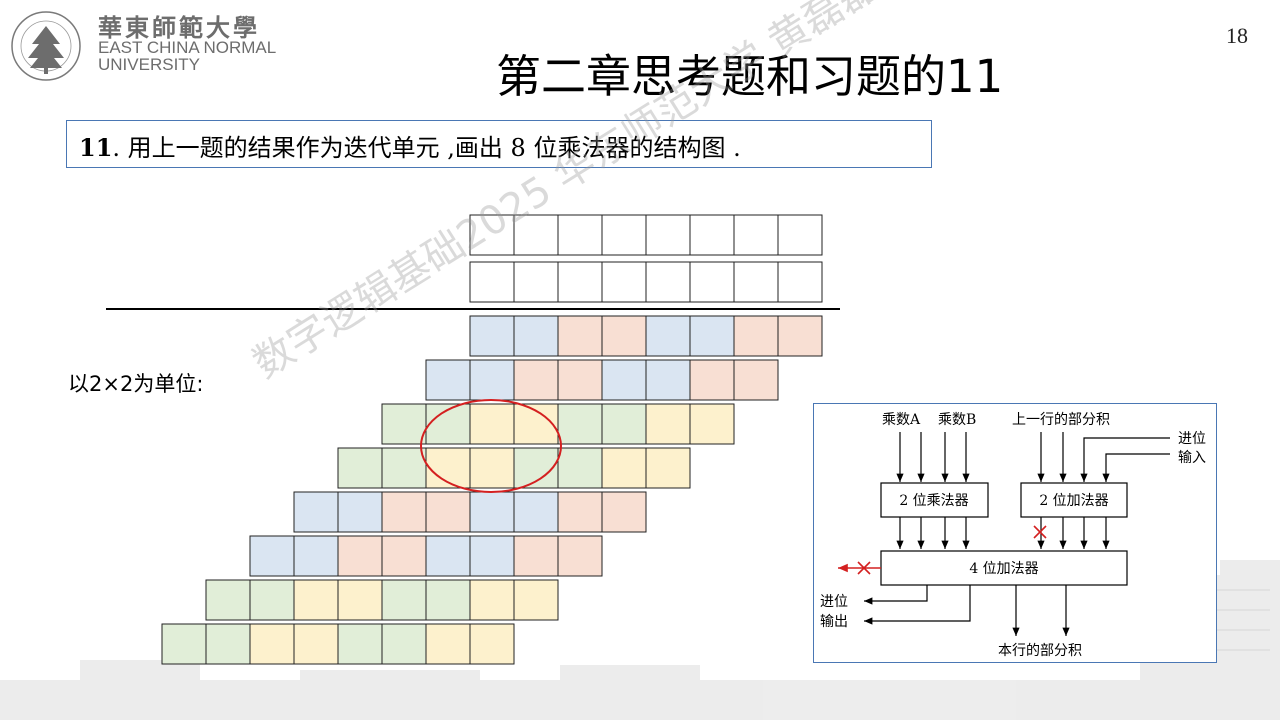 The image size is (1280, 720). I want to click on tree-icon, so click(46, 47).